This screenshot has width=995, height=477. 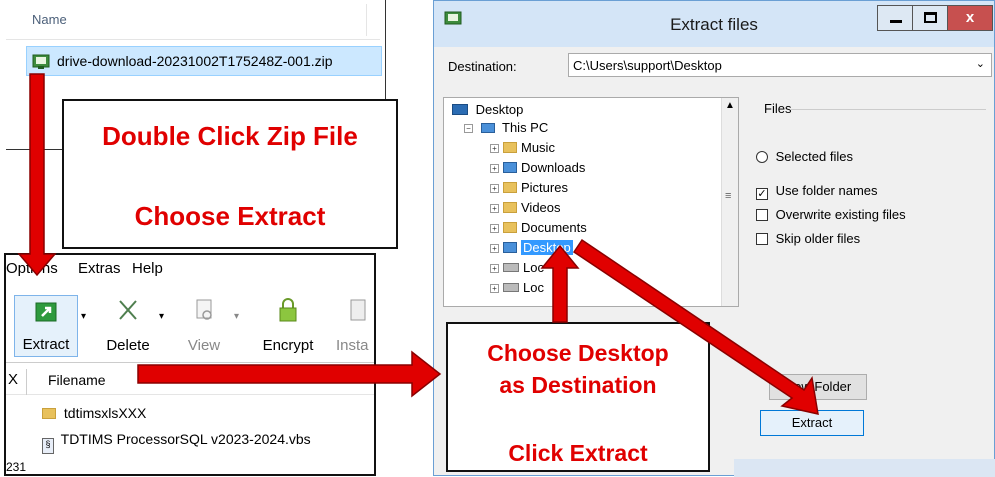 I want to click on arrow-down-to-extract, so click(x=37, y=175).